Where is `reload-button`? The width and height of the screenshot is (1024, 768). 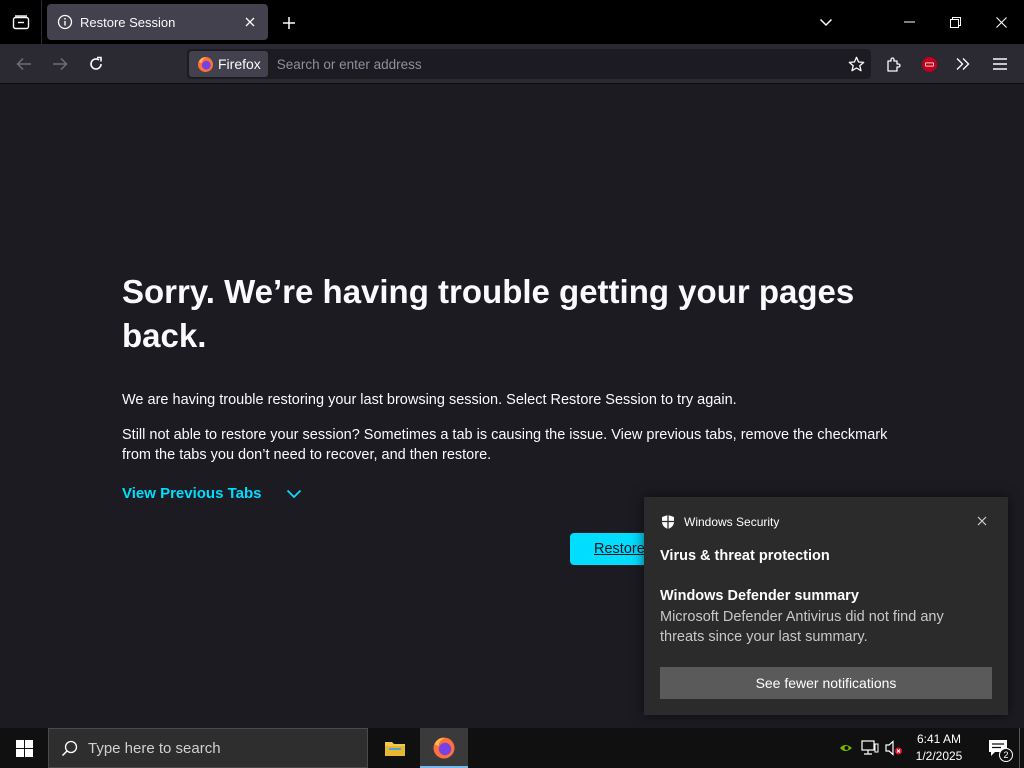
reload-button is located at coordinates (96, 64).